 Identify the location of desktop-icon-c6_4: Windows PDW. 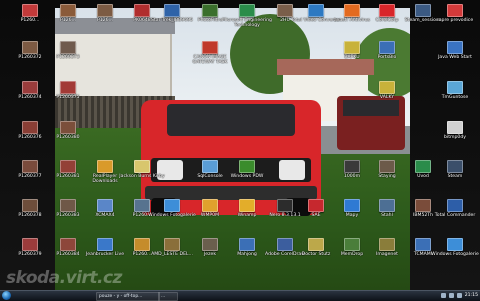
(247, 169).